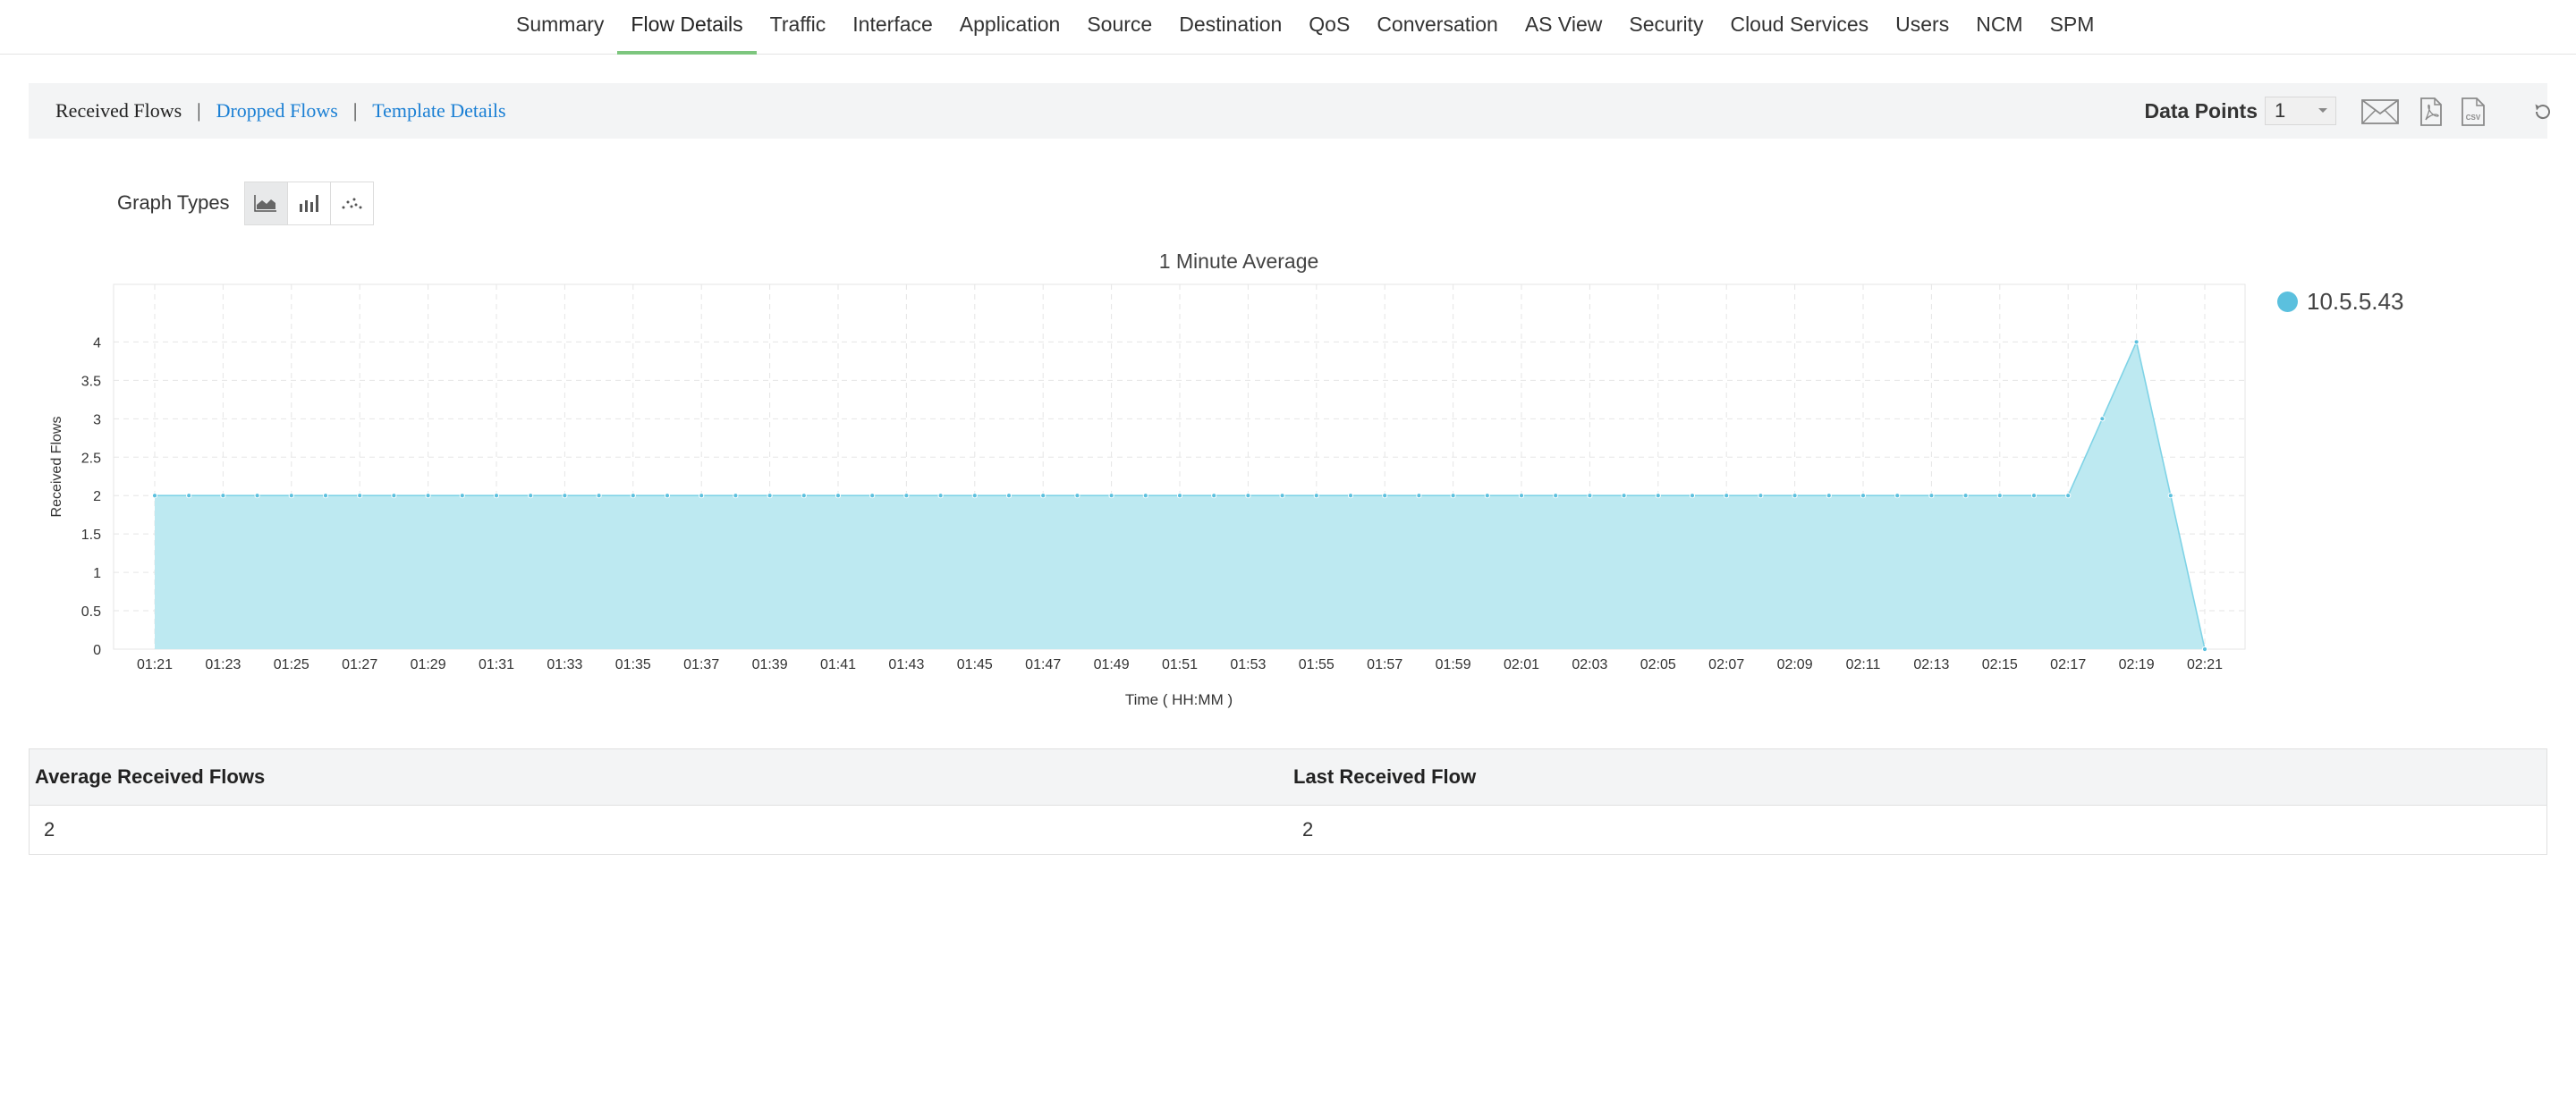  I want to click on x-tick-label: 01:37, so click(701, 664).